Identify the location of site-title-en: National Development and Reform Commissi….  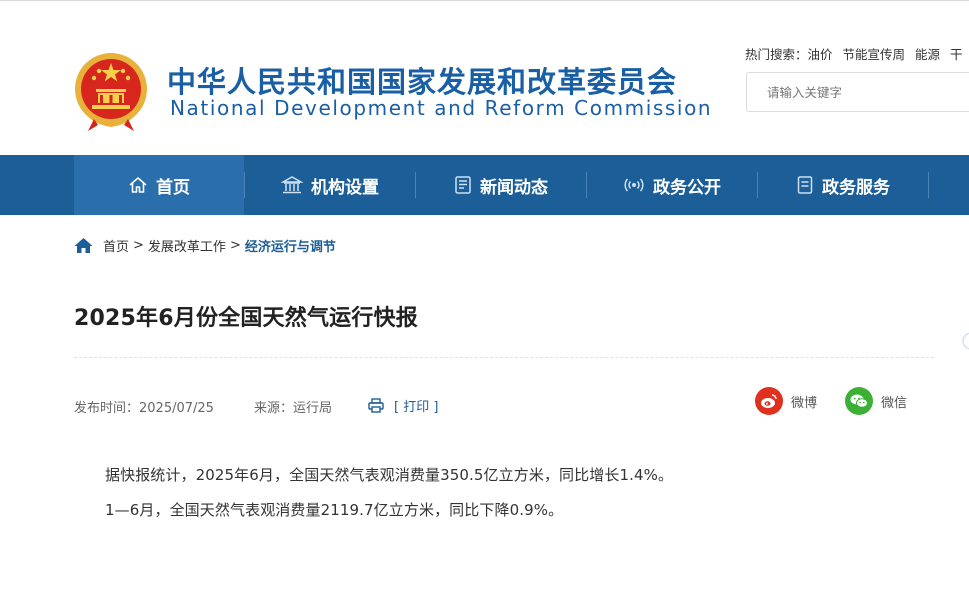
(441, 108).